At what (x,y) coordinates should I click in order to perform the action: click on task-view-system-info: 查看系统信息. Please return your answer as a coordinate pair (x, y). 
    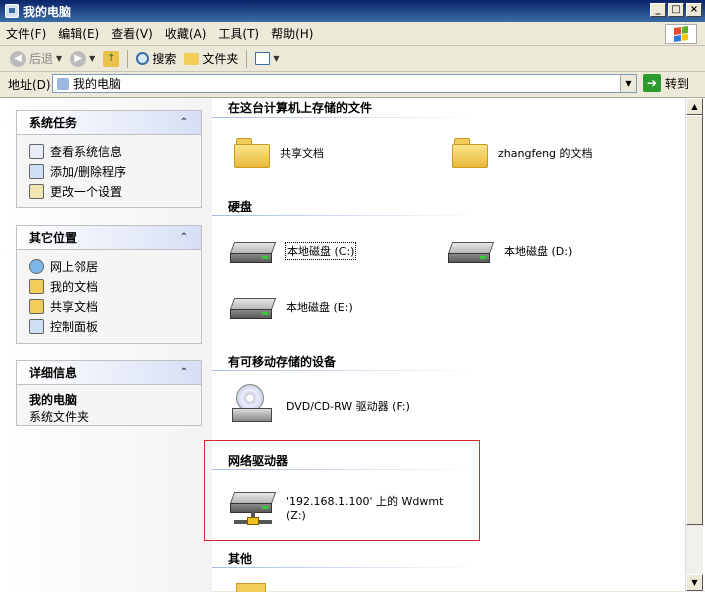
    Looking at the image, I should click on (110, 151).